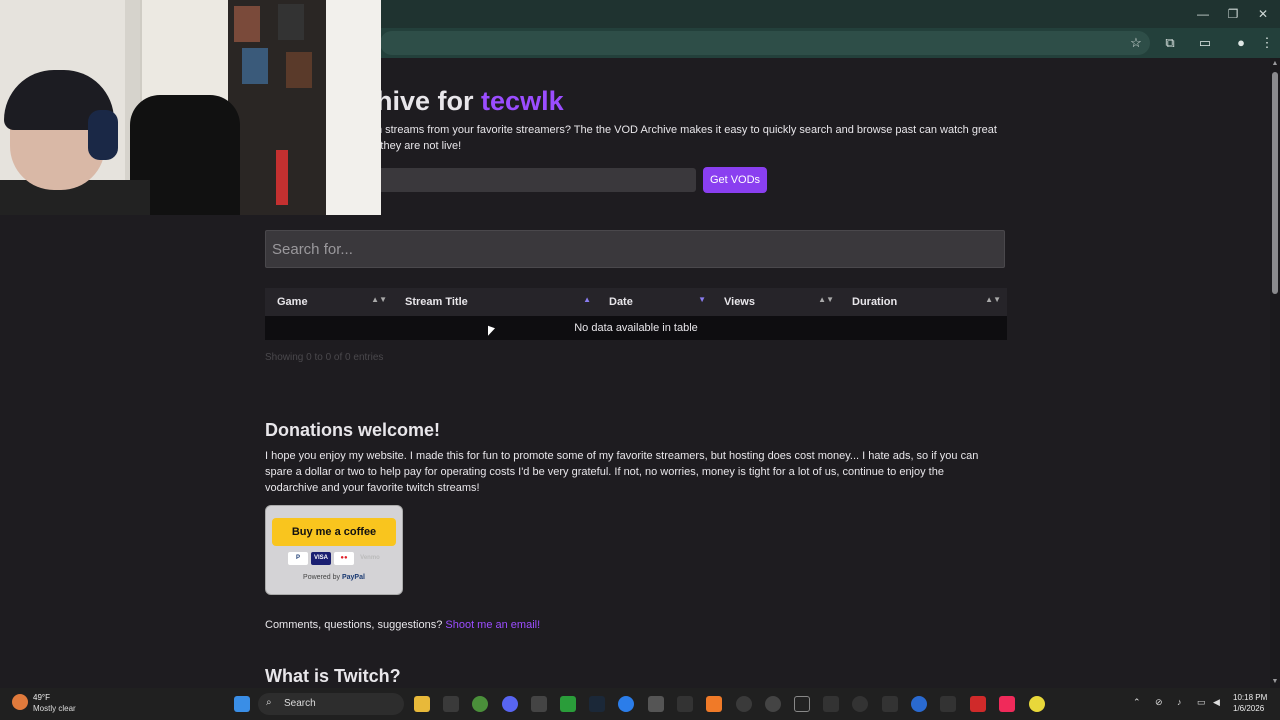  What do you see at coordinates (41, 697) in the screenshot?
I see `weather-temp: 49°F` at bounding box center [41, 697].